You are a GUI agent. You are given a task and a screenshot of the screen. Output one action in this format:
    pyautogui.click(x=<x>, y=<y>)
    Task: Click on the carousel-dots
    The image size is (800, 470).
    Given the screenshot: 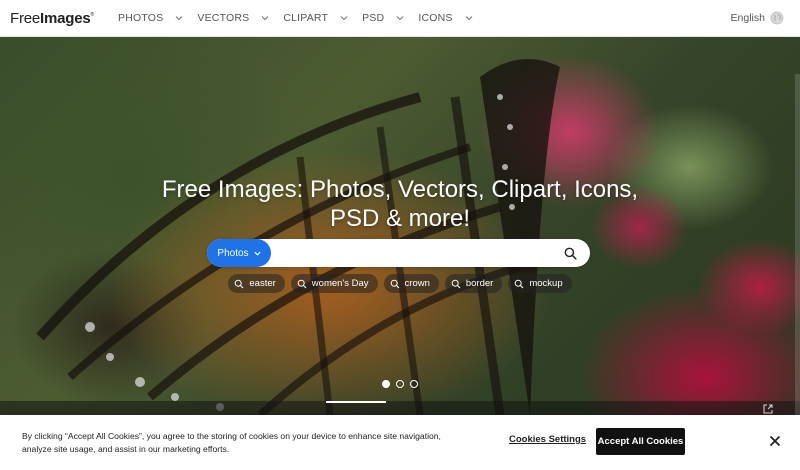 What is the action you would take?
    pyautogui.click(x=400, y=384)
    